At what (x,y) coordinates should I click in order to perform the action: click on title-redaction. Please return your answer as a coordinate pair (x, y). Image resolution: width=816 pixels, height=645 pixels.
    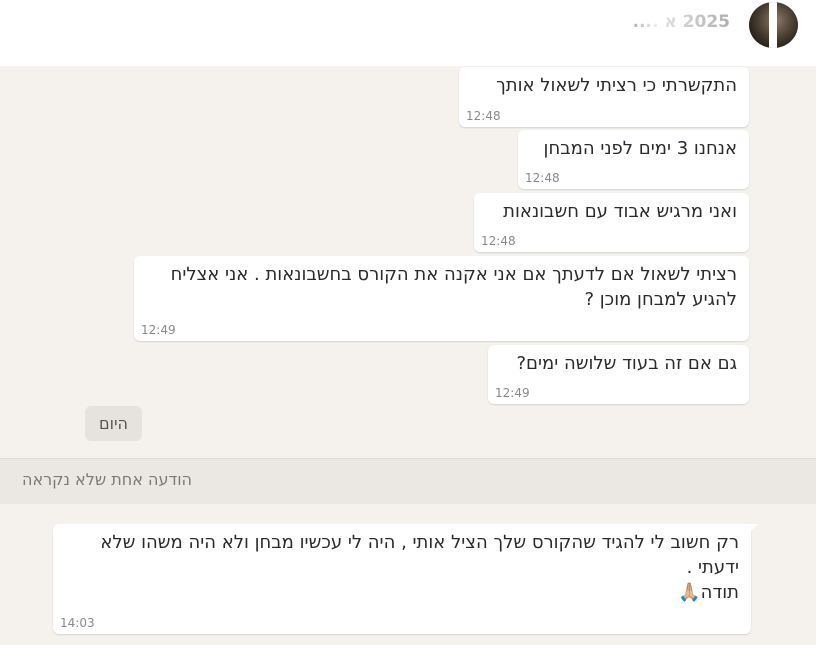
    Looking at the image, I should click on (667, 24).